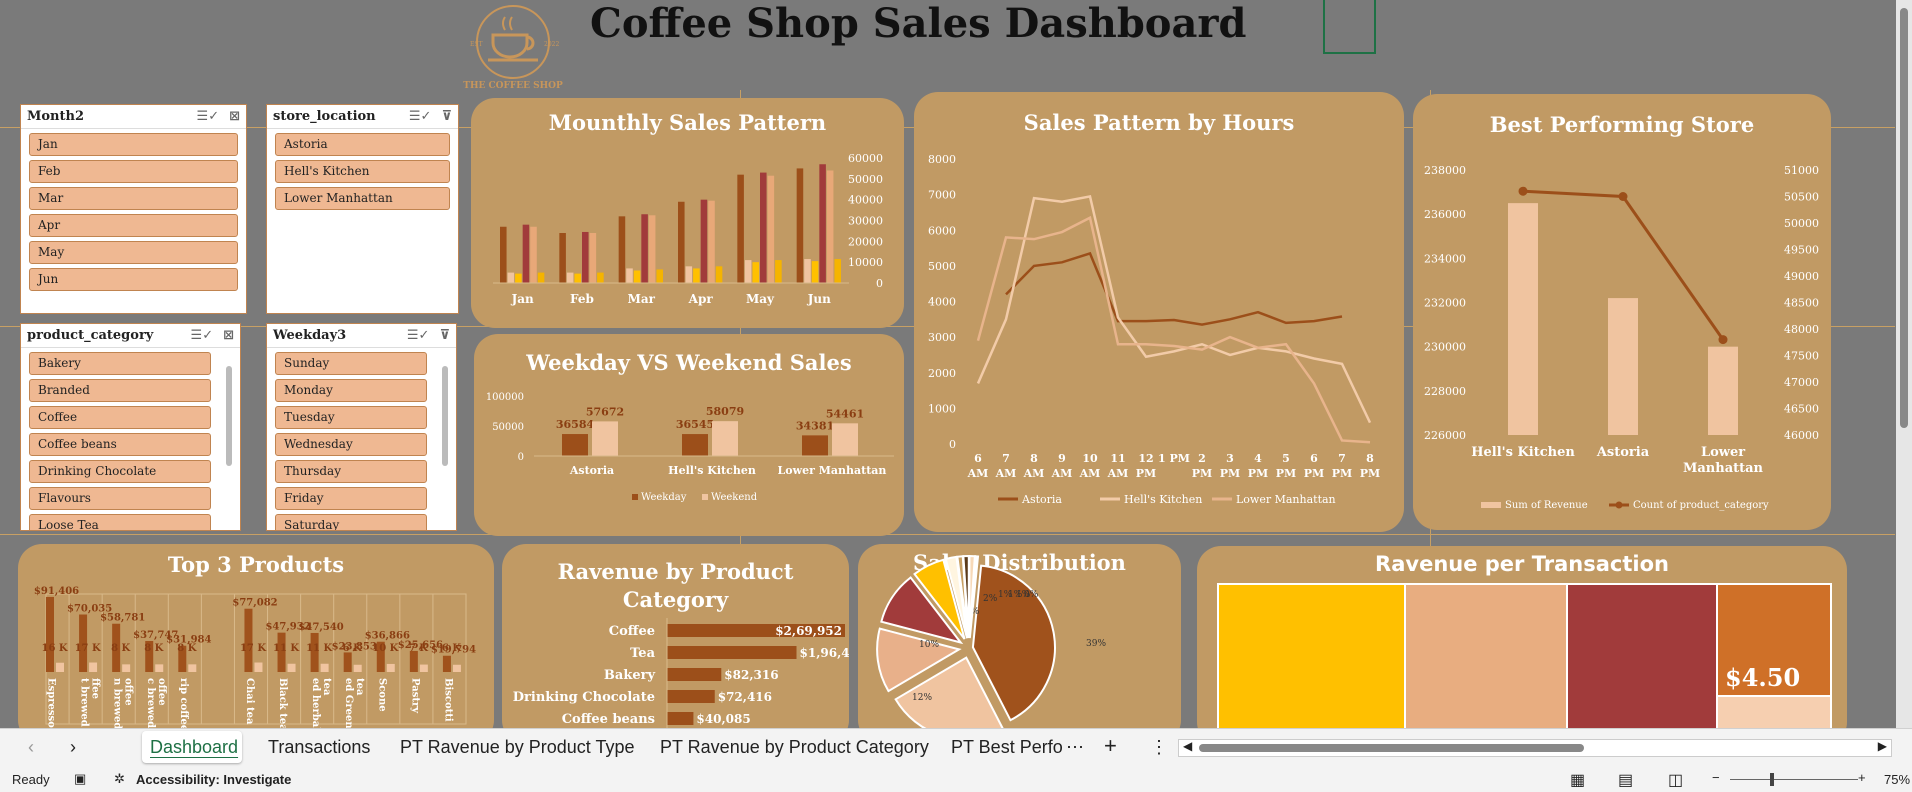 This screenshot has height=792, width=1912. Describe the element at coordinates (1801, 356) in the screenshot. I see `y2-tick-label: 47500` at that location.